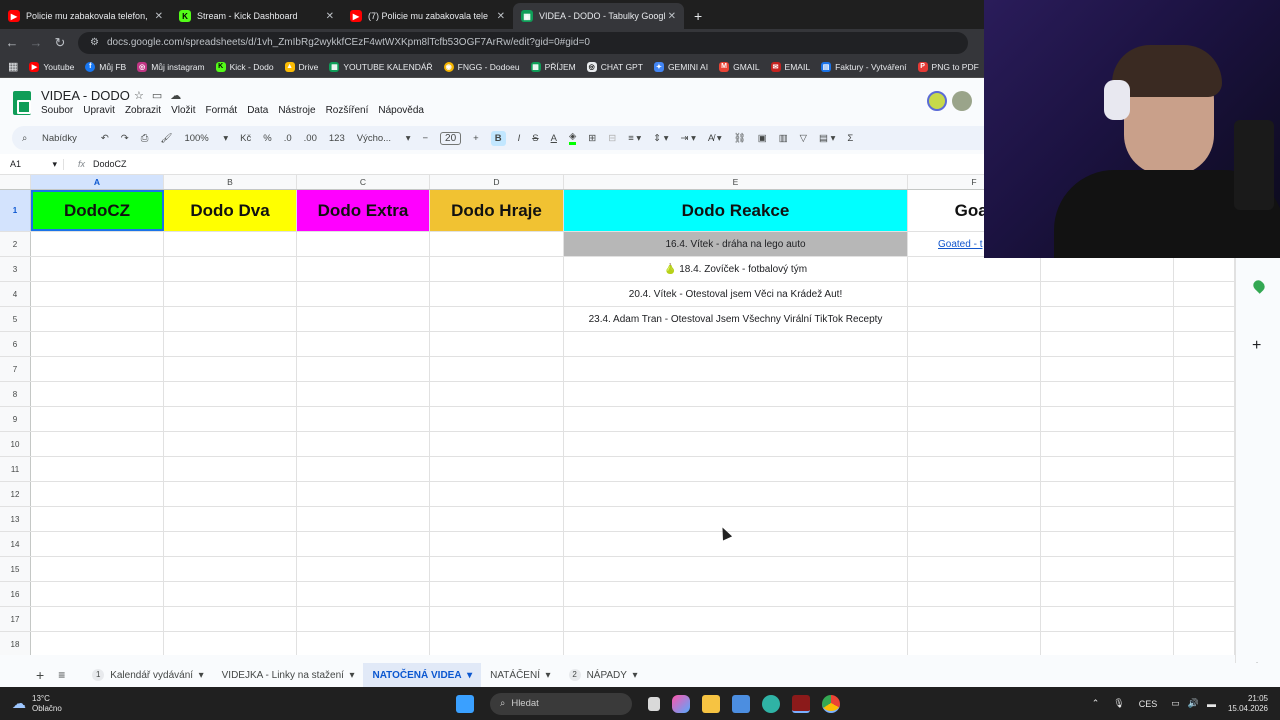  I want to click on cloud-status-icon: ☁, so click(179, 96).